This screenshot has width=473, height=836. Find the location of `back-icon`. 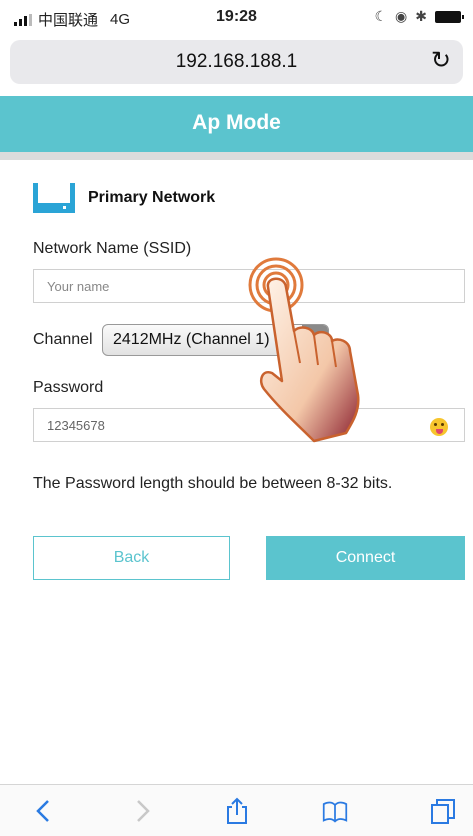

back-icon is located at coordinates (43, 811).